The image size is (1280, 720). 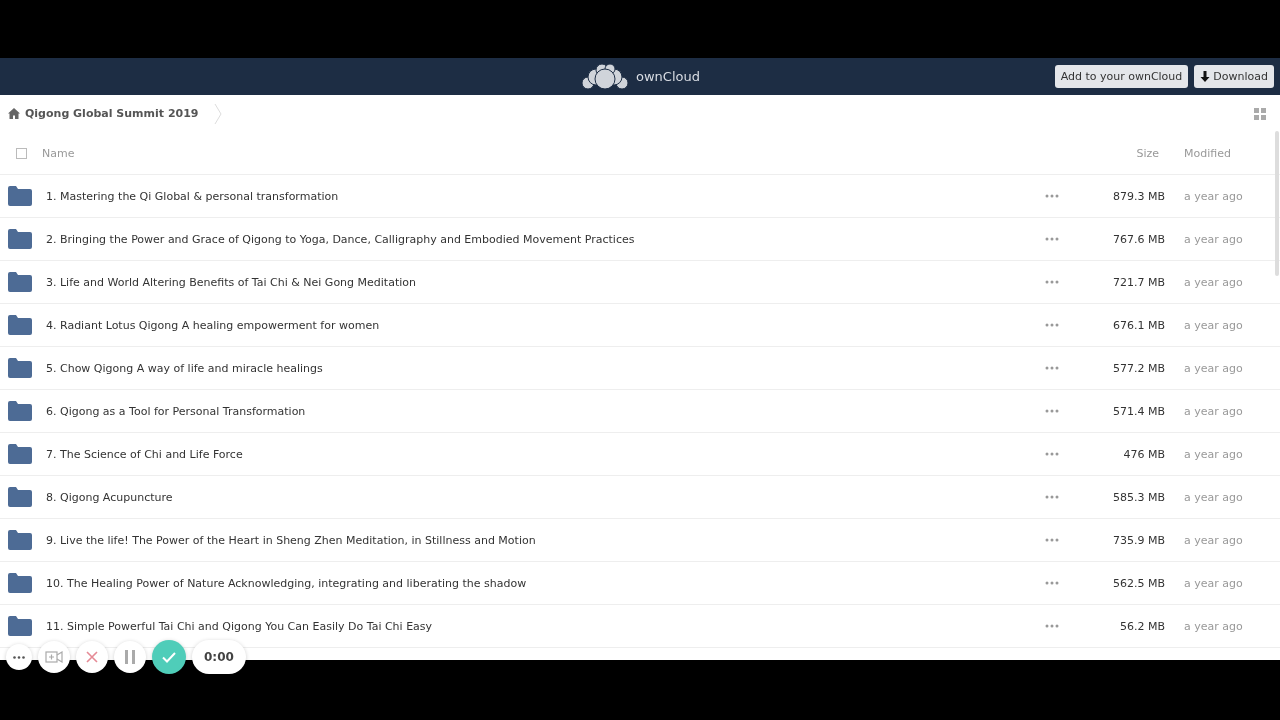 I want to click on file-size: 571.4 MB, so click(x=1138, y=411).